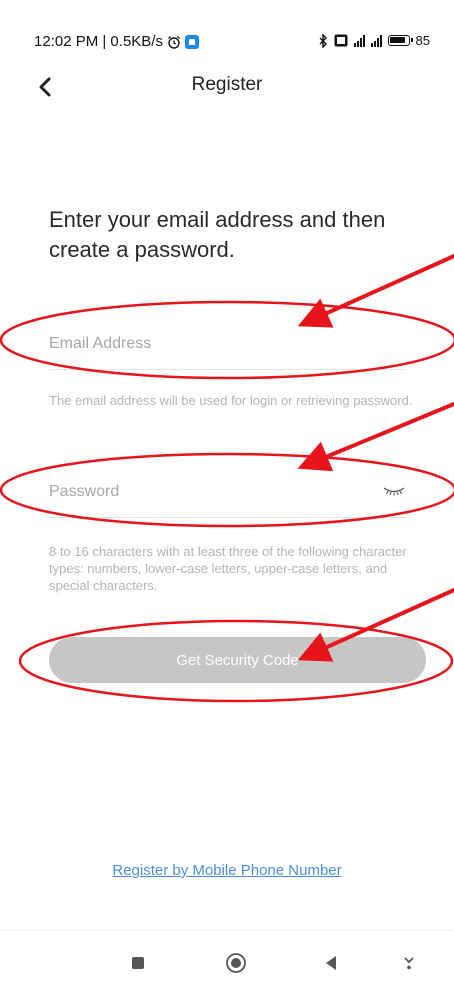 The height and width of the screenshot is (990, 454). Describe the element at coordinates (375, 291) in the screenshot. I see `annotation-arrow-email` at that location.